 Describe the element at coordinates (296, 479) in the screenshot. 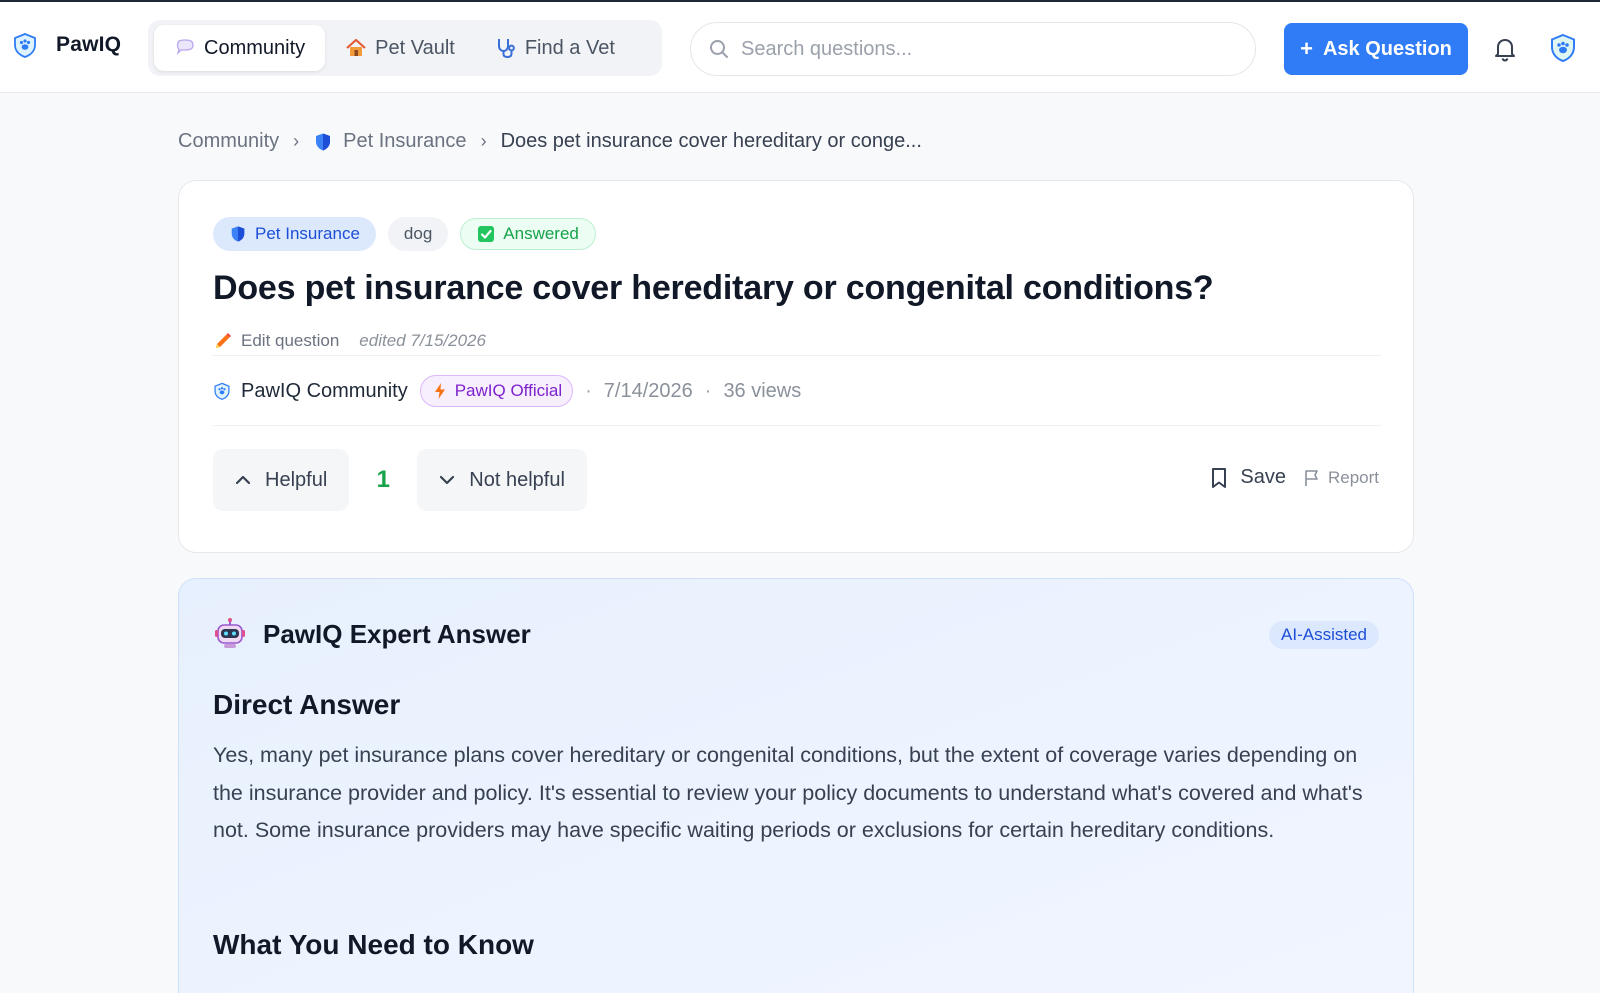

I see `helpful-label: Helpful` at that location.